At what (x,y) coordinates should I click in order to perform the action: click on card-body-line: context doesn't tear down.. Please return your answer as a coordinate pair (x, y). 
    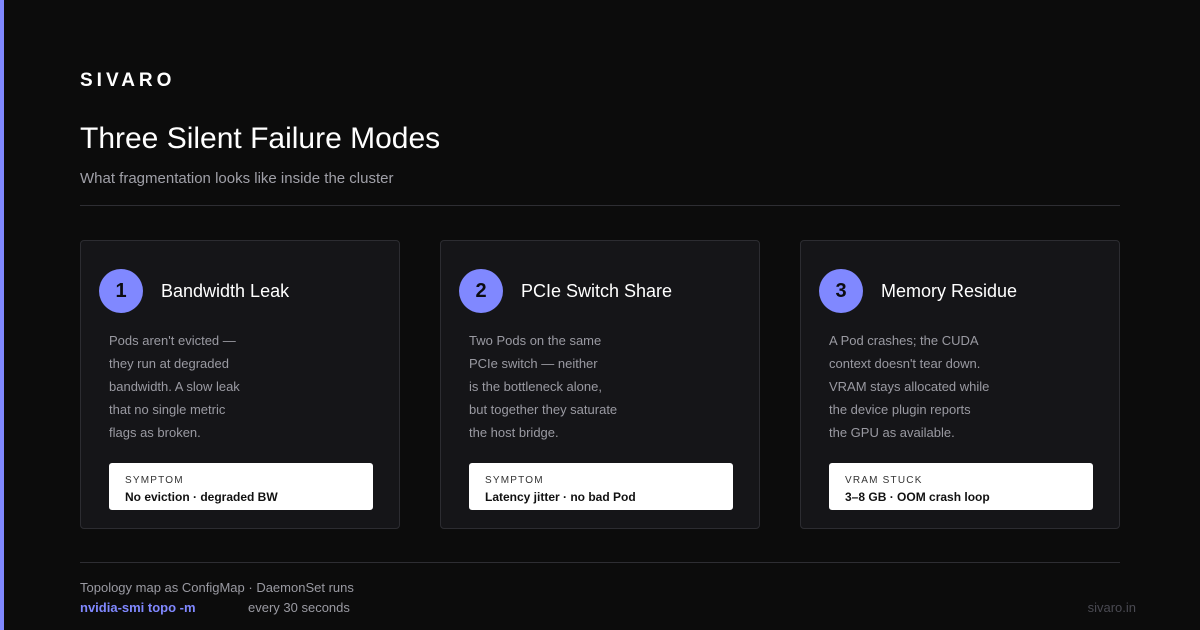
    Looking at the image, I should click on (905, 363).